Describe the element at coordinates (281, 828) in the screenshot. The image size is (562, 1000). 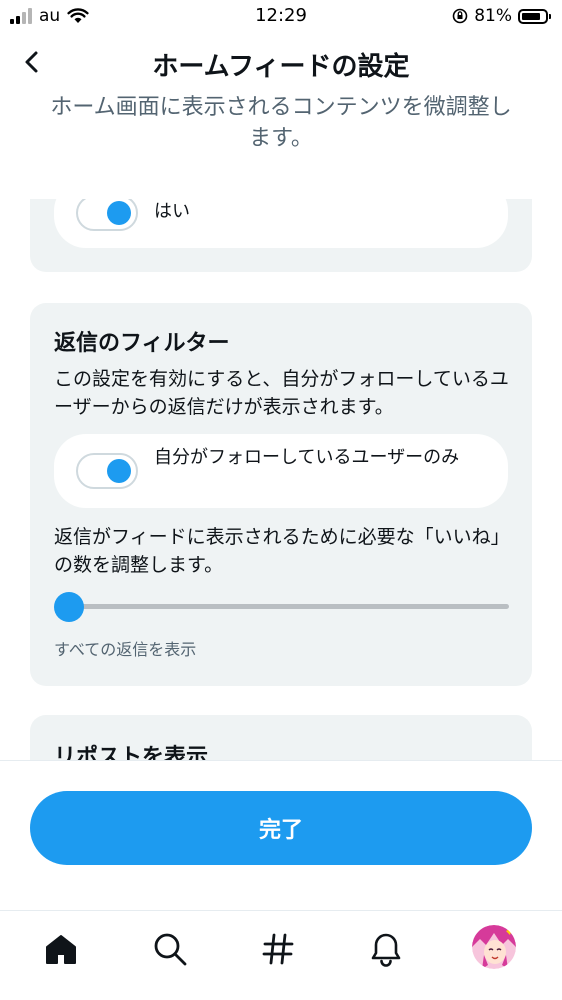
I see `done-button: 完了` at that location.